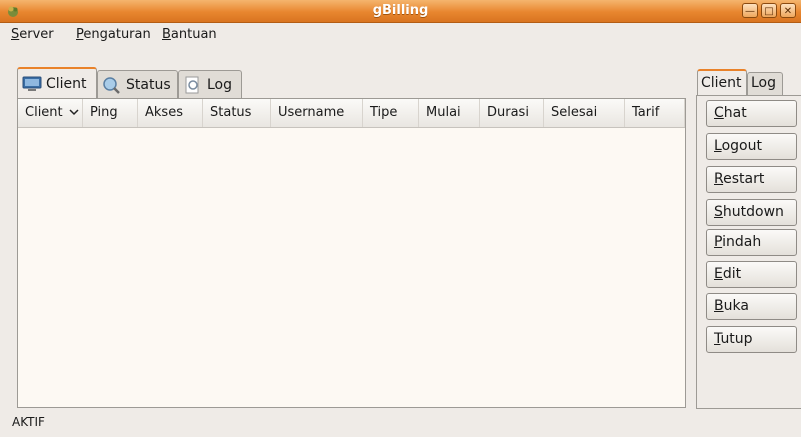 The width and height of the screenshot is (801, 437). Describe the element at coordinates (111, 85) in the screenshot. I see `magnifier-icon` at that location.